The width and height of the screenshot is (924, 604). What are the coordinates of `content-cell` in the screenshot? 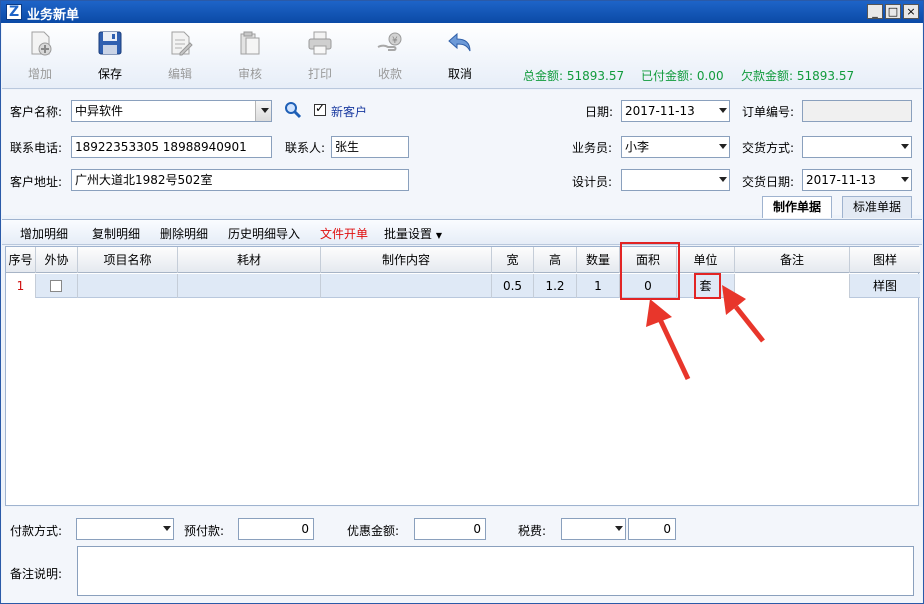 It's located at (406, 286).